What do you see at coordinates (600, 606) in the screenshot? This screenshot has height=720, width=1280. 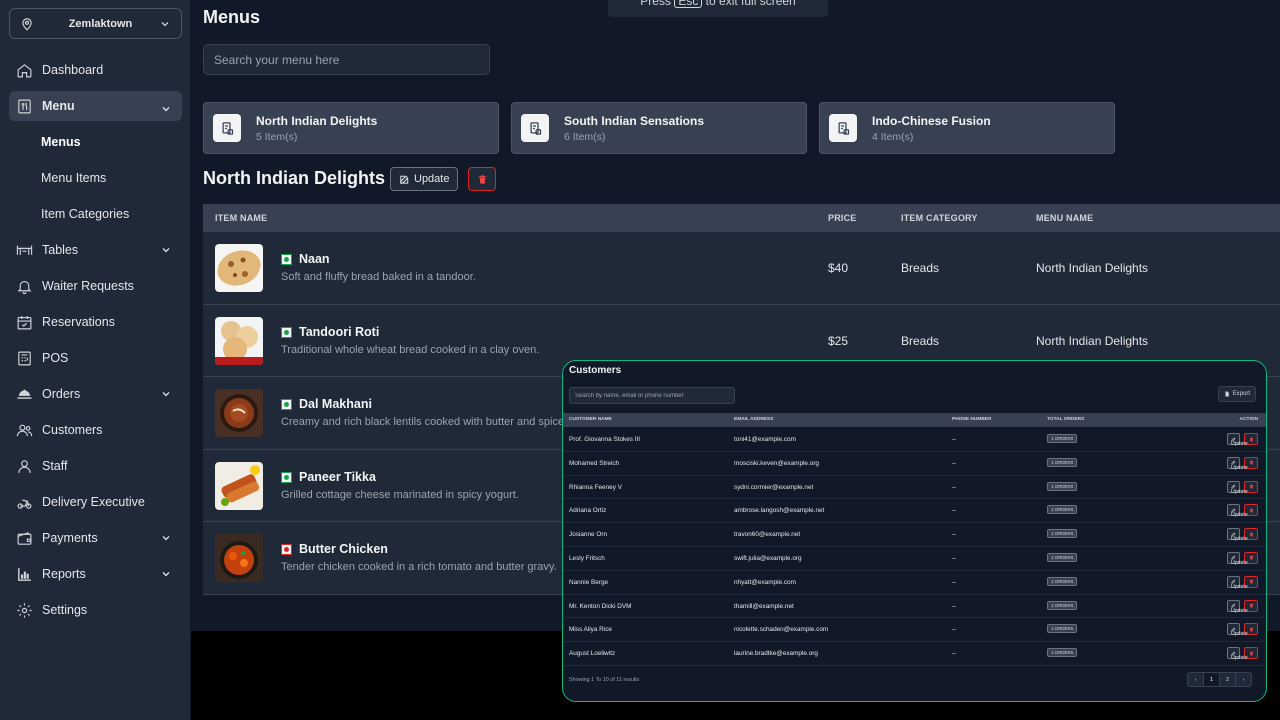 I see `customer-name: Mr. Kenton Dicki DVM` at bounding box center [600, 606].